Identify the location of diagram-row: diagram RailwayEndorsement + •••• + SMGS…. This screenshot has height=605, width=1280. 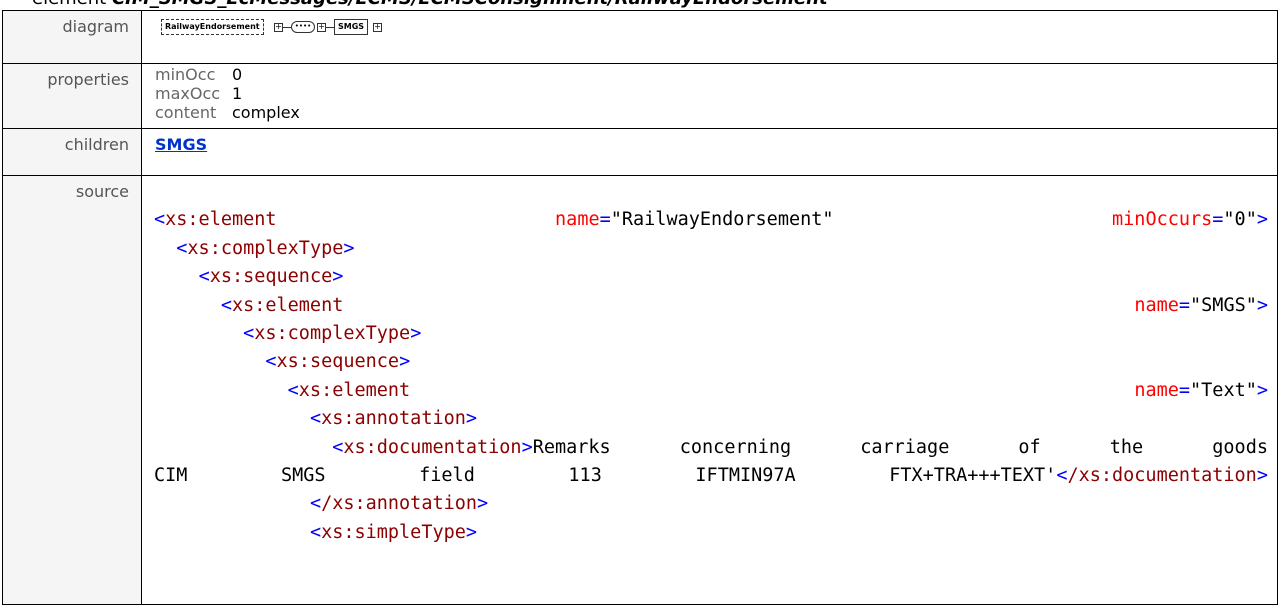
(640, 37).